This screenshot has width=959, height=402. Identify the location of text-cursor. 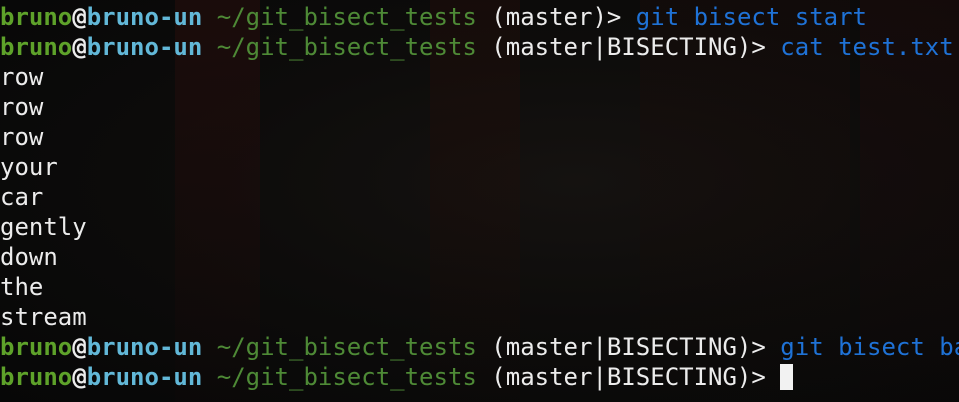
(787, 377).